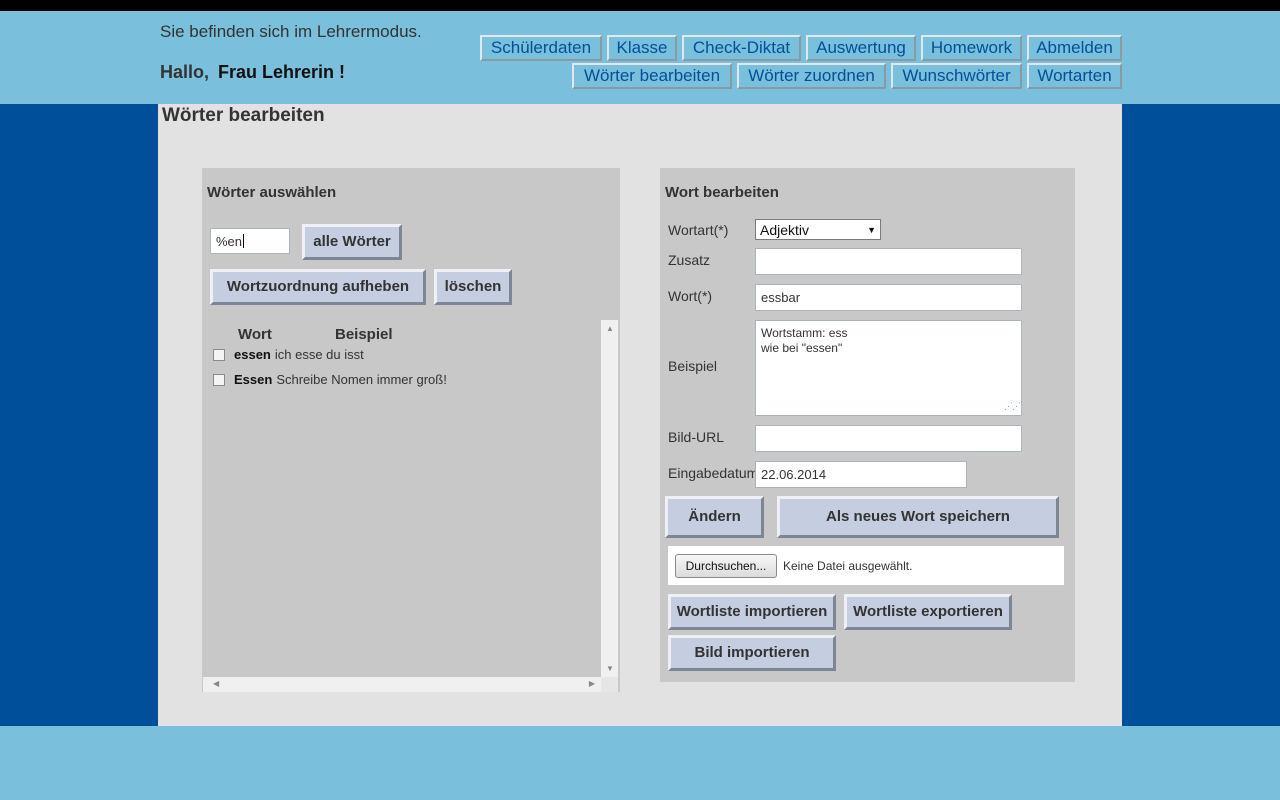 The width and height of the screenshot is (1280, 800). What do you see at coordinates (255, 334) in the screenshot?
I see `column-header-wort: Wort` at bounding box center [255, 334].